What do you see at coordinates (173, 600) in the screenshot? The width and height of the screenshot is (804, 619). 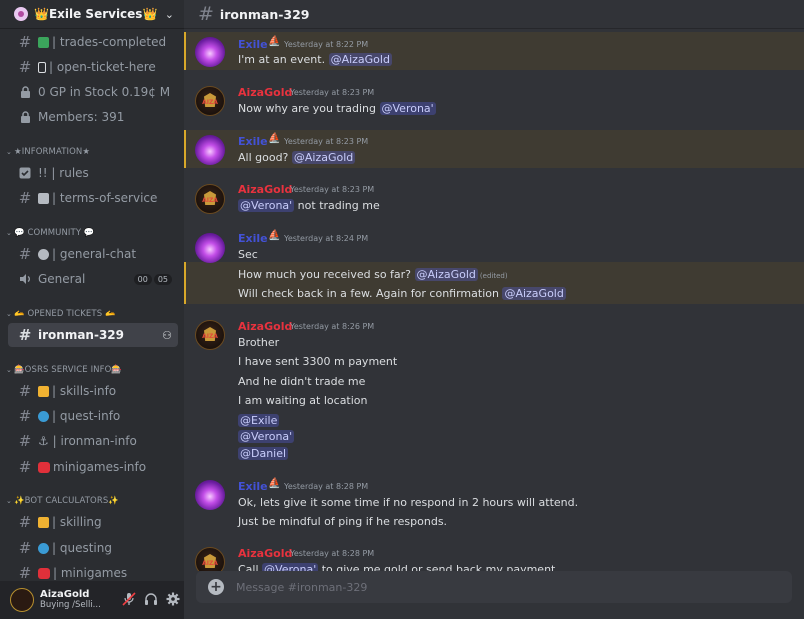 I see `gear-icon` at bounding box center [173, 600].